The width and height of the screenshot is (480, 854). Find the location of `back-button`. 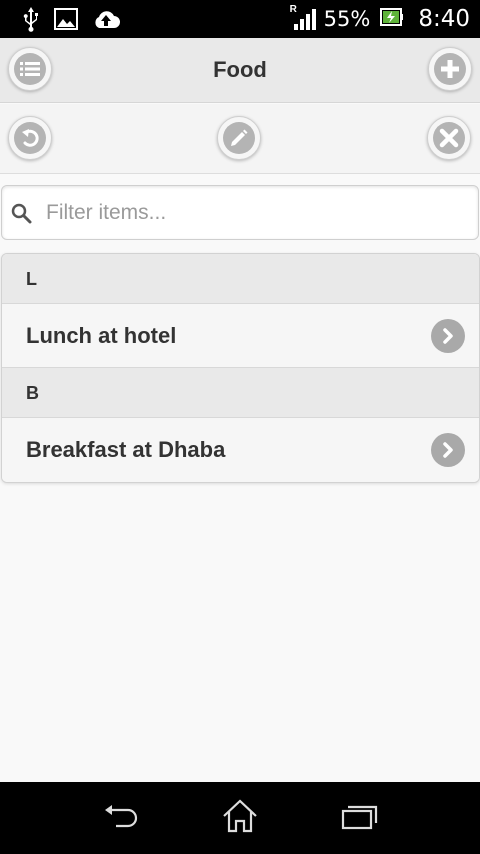

back-button is located at coordinates (120, 818).